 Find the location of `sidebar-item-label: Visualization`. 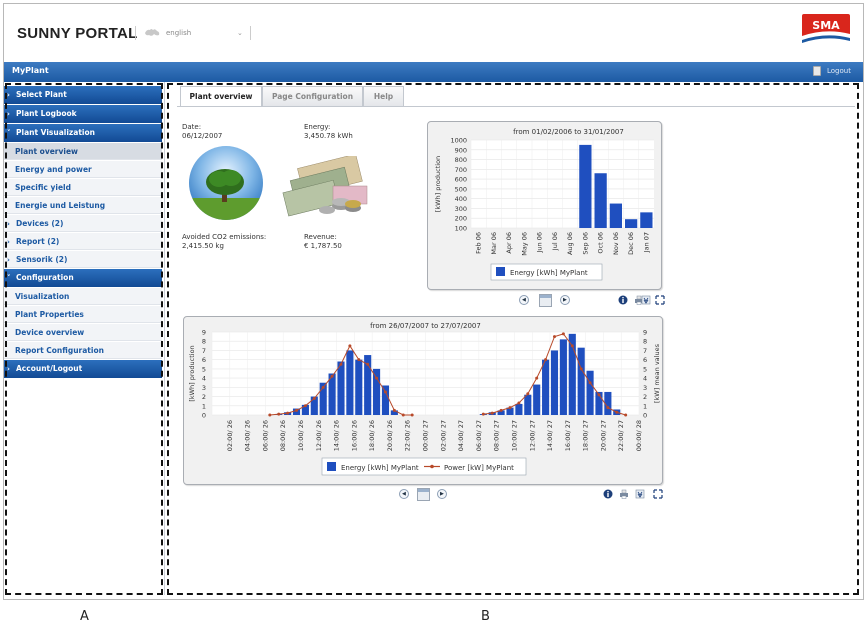

sidebar-item-label: Visualization is located at coordinates (42, 296).